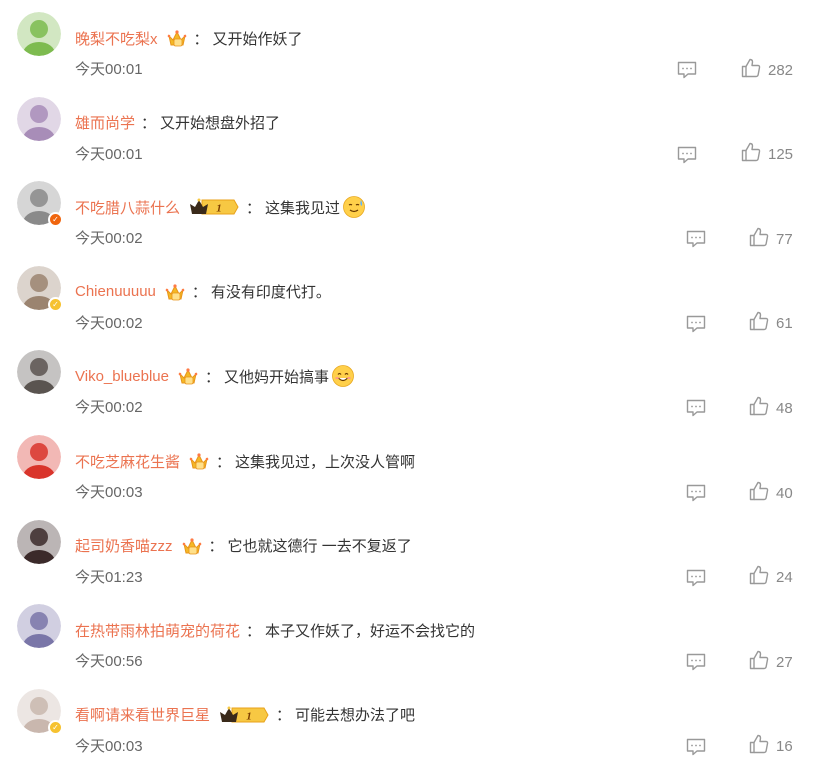 This screenshot has height=774, width=828. I want to click on username-link: Chienuuuuu, so click(115, 291).